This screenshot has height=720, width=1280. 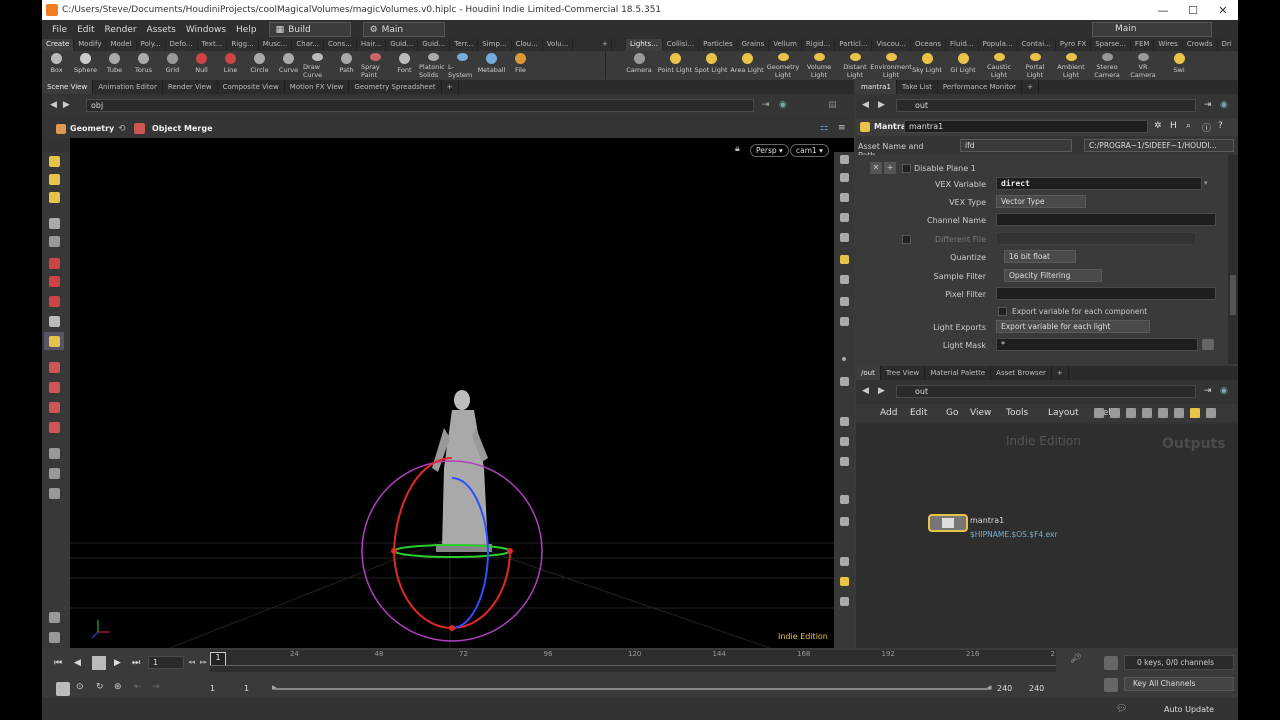 What do you see at coordinates (963, 65) in the screenshot?
I see `shelf-tool: GI Light` at bounding box center [963, 65].